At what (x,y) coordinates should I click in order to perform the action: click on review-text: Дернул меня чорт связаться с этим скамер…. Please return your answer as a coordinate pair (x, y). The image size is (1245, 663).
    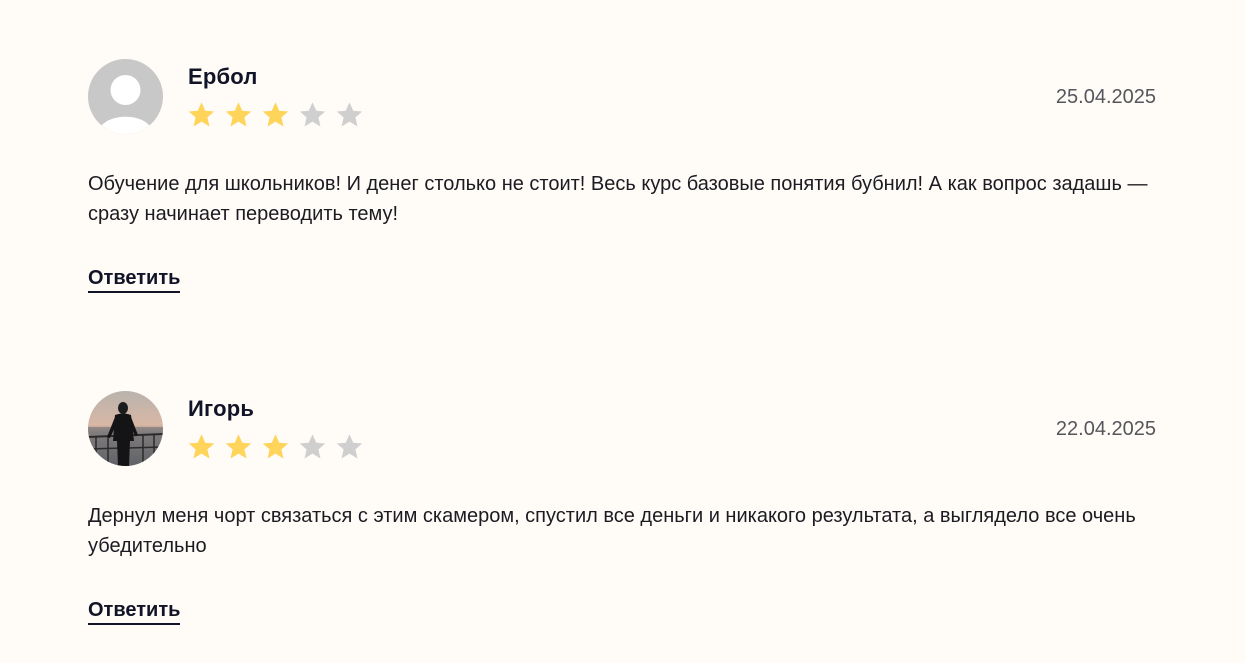
    Looking at the image, I should click on (612, 531).